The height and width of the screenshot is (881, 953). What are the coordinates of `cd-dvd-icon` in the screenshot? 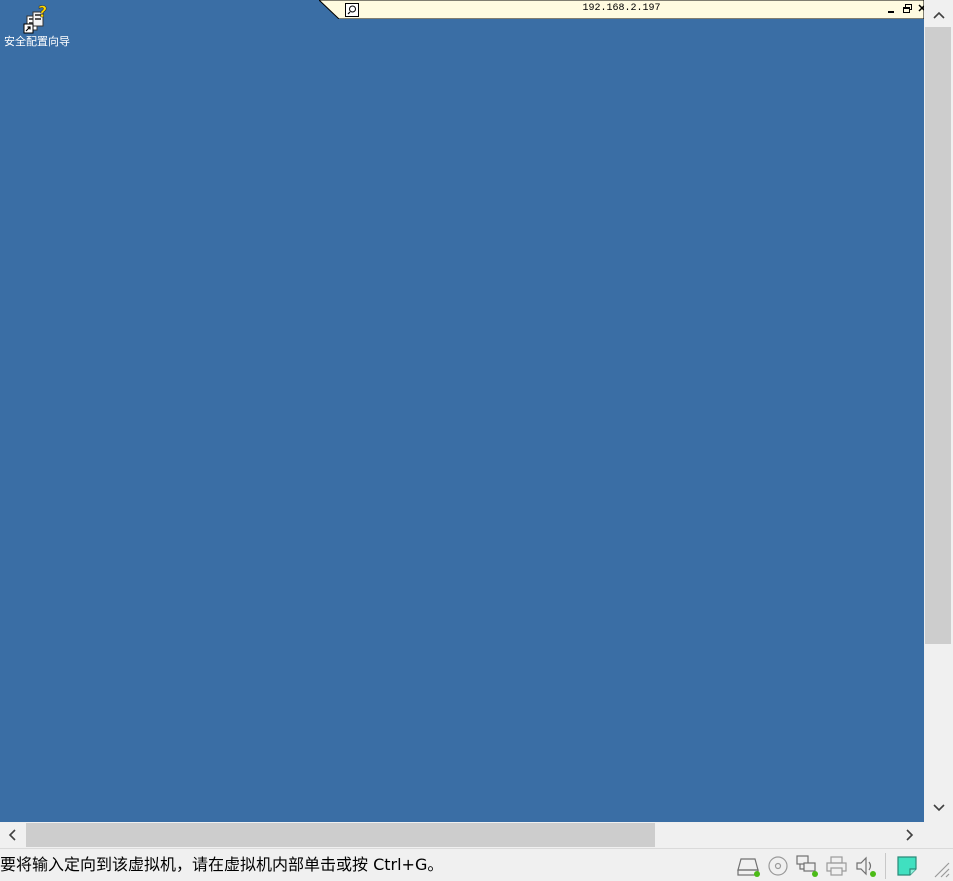 It's located at (779, 866).